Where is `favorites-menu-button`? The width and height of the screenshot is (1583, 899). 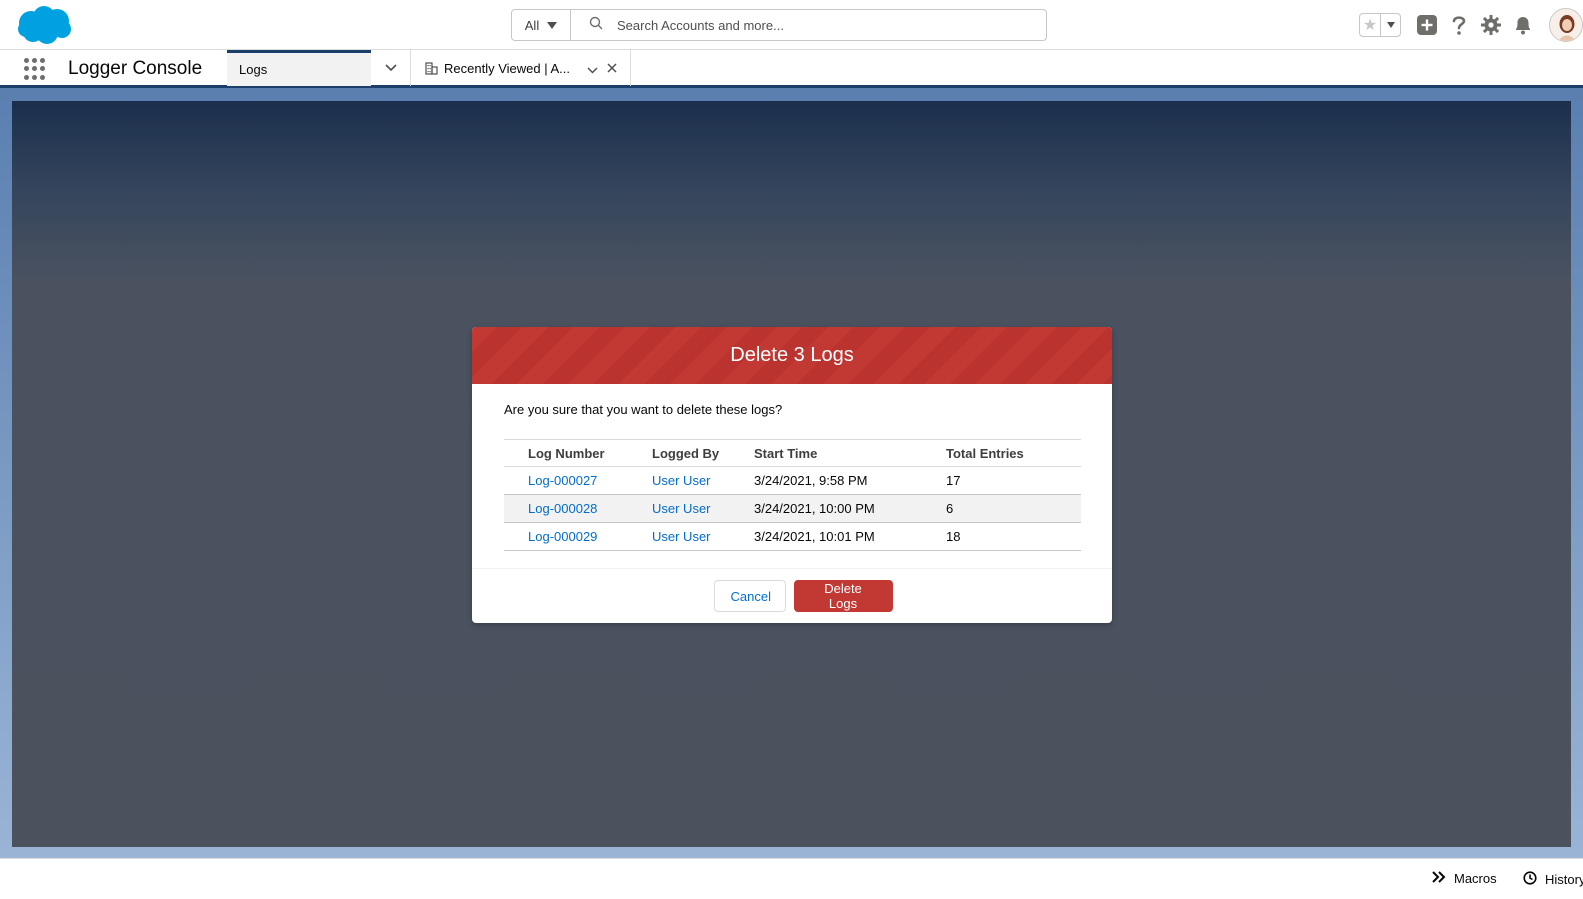 favorites-menu-button is located at coordinates (1390, 25).